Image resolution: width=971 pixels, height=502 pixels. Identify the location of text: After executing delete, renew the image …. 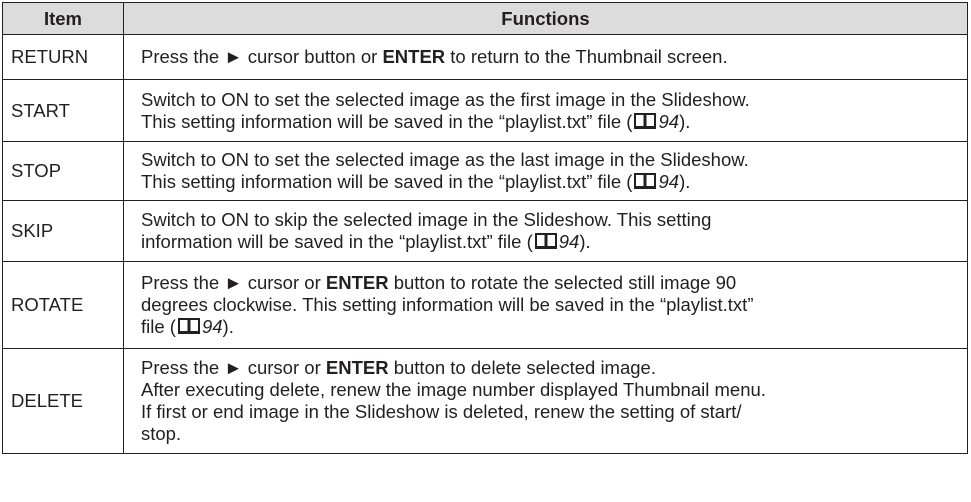
(453, 389).